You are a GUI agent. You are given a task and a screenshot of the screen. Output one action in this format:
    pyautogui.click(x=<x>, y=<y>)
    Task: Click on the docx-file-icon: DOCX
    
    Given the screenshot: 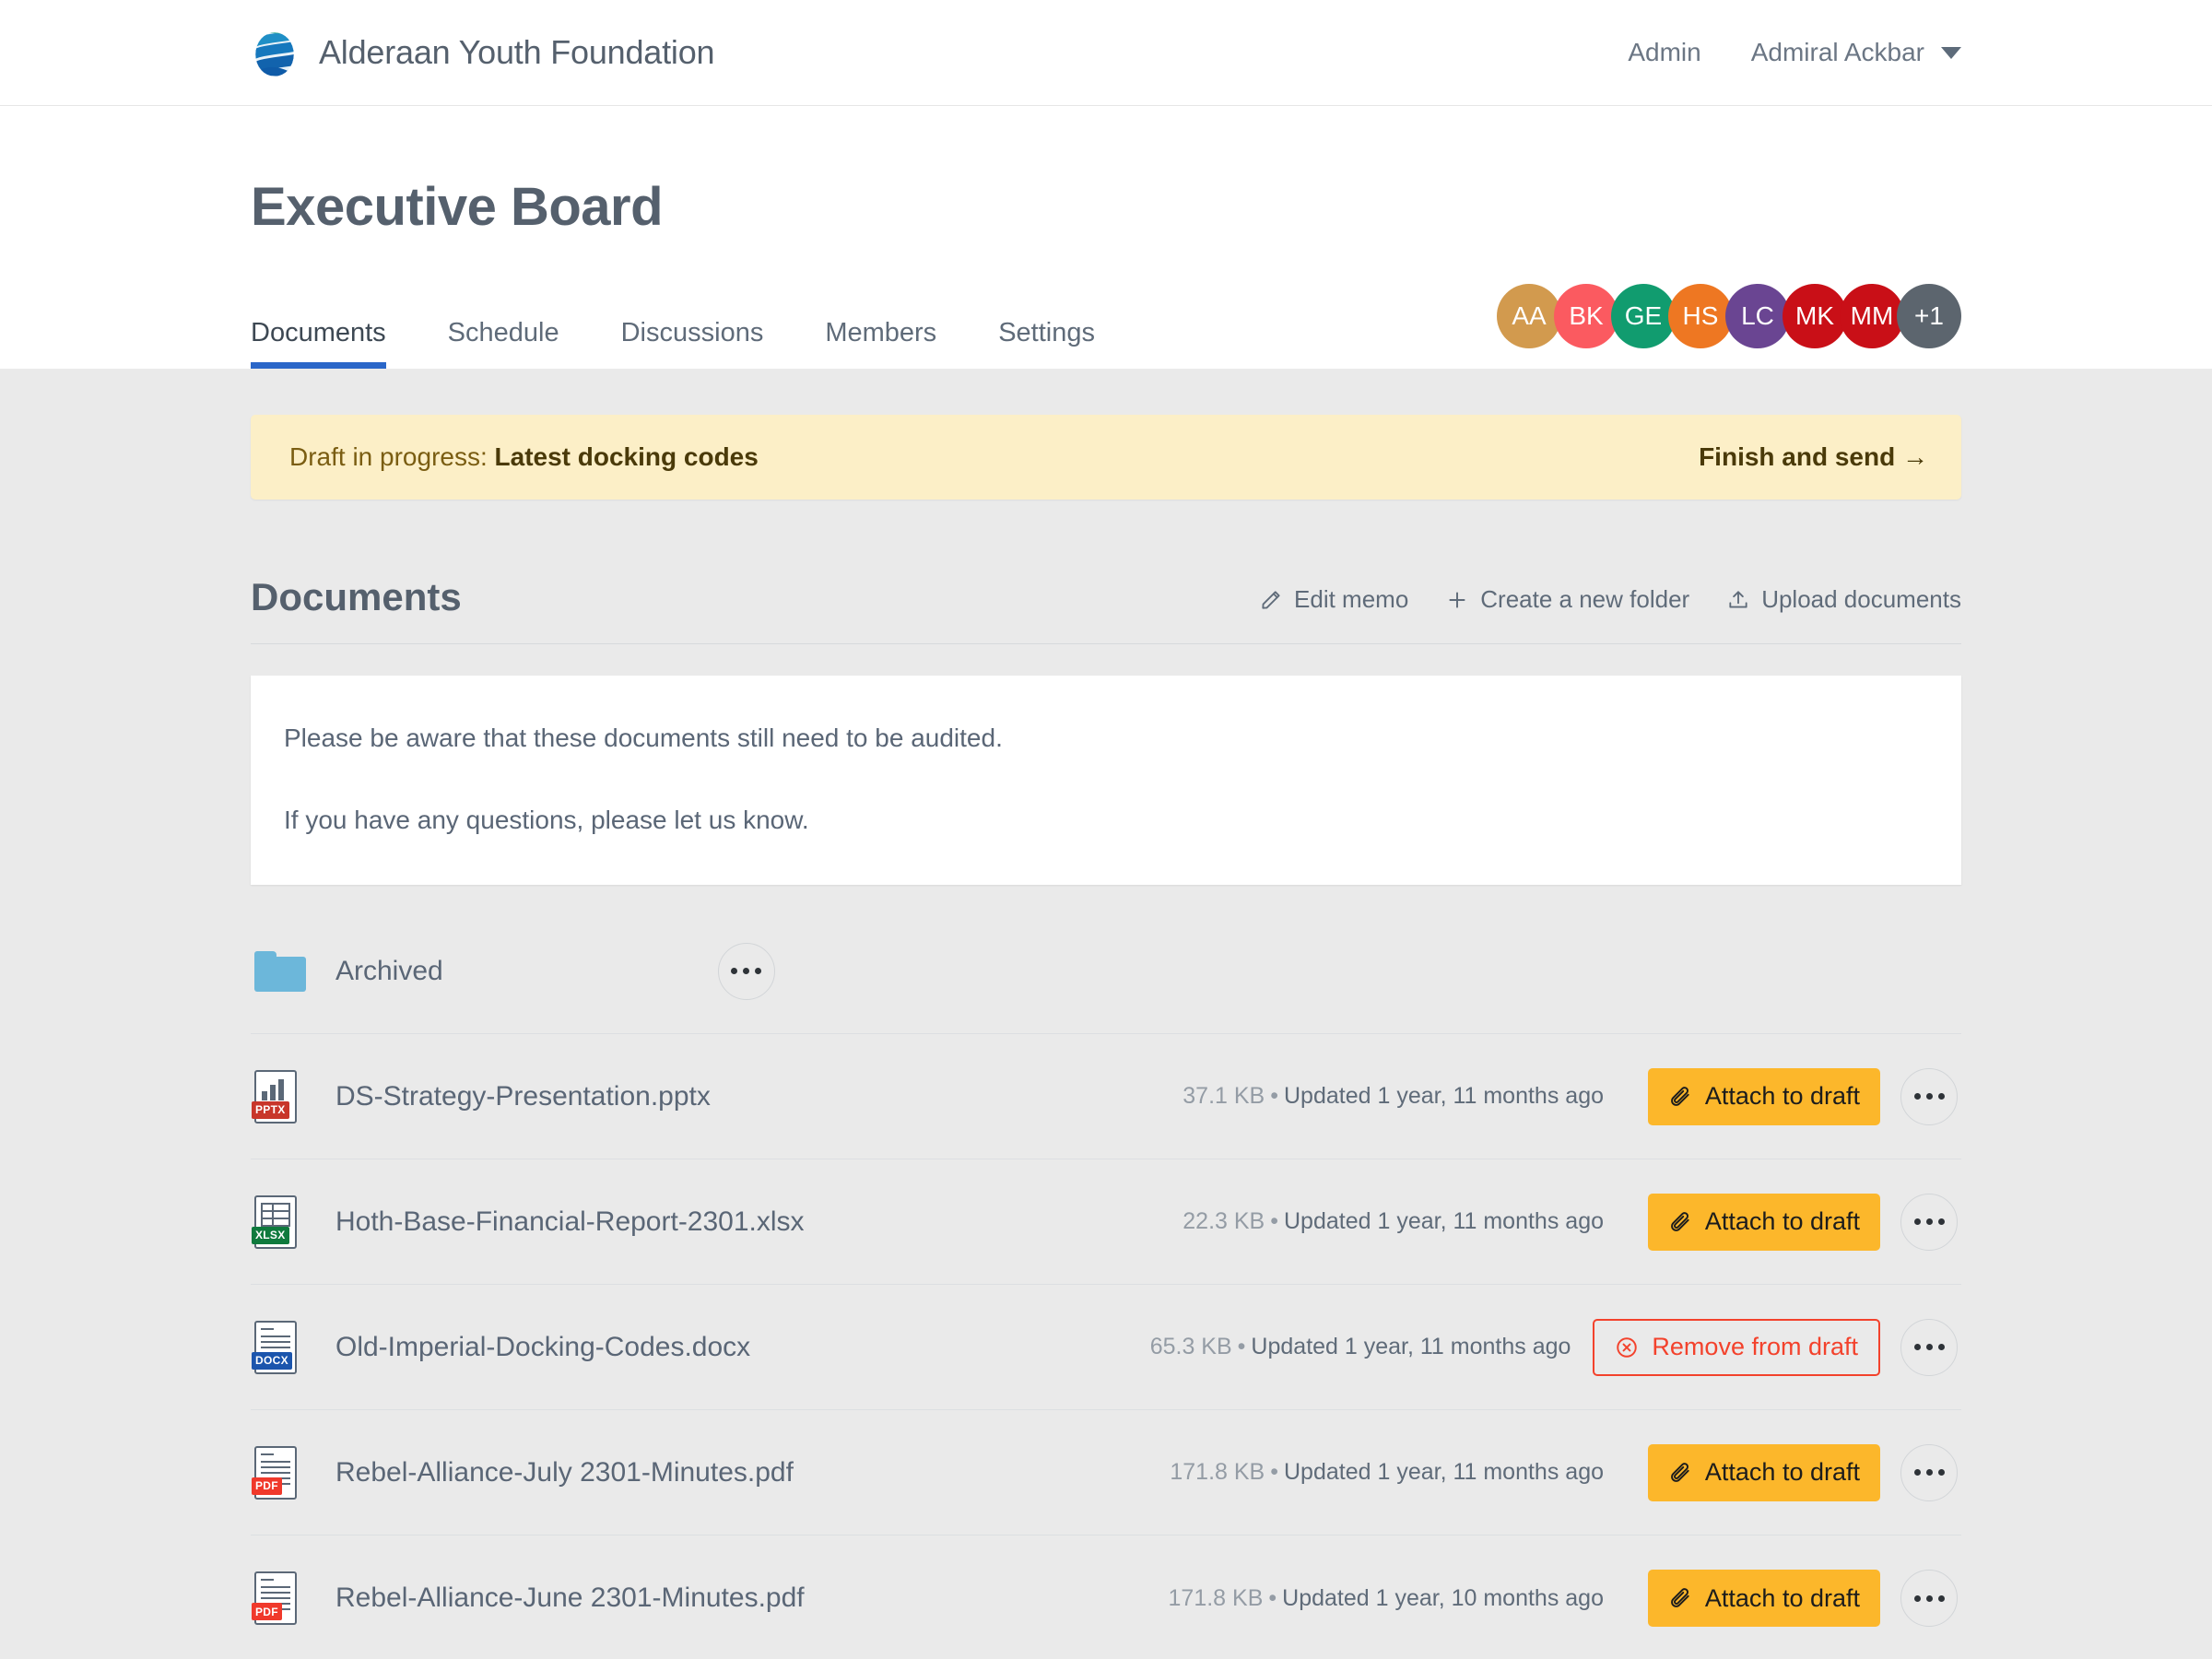 What is the action you would take?
    pyautogui.click(x=274, y=1347)
    